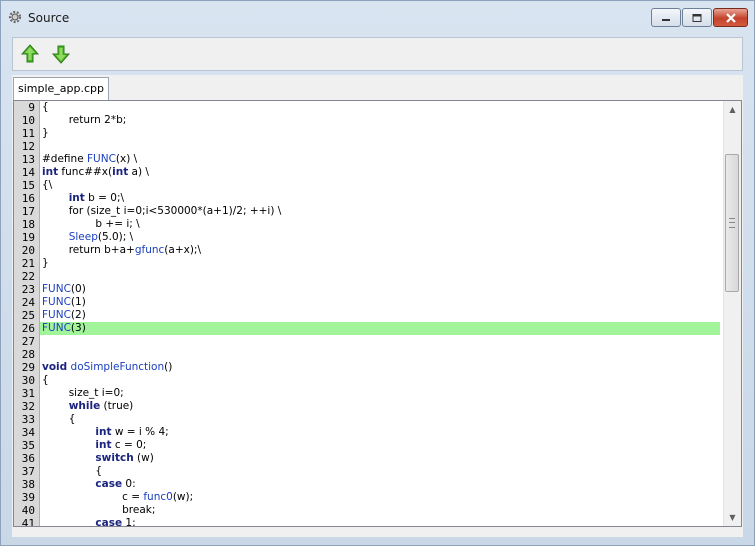  What do you see at coordinates (367, 354) in the screenshot?
I see `code-line: 28` at bounding box center [367, 354].